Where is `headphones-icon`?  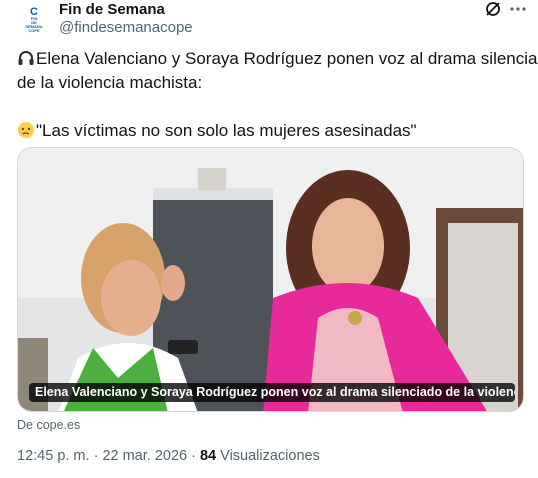 headphones-icon is located at coordinates (26, 58).